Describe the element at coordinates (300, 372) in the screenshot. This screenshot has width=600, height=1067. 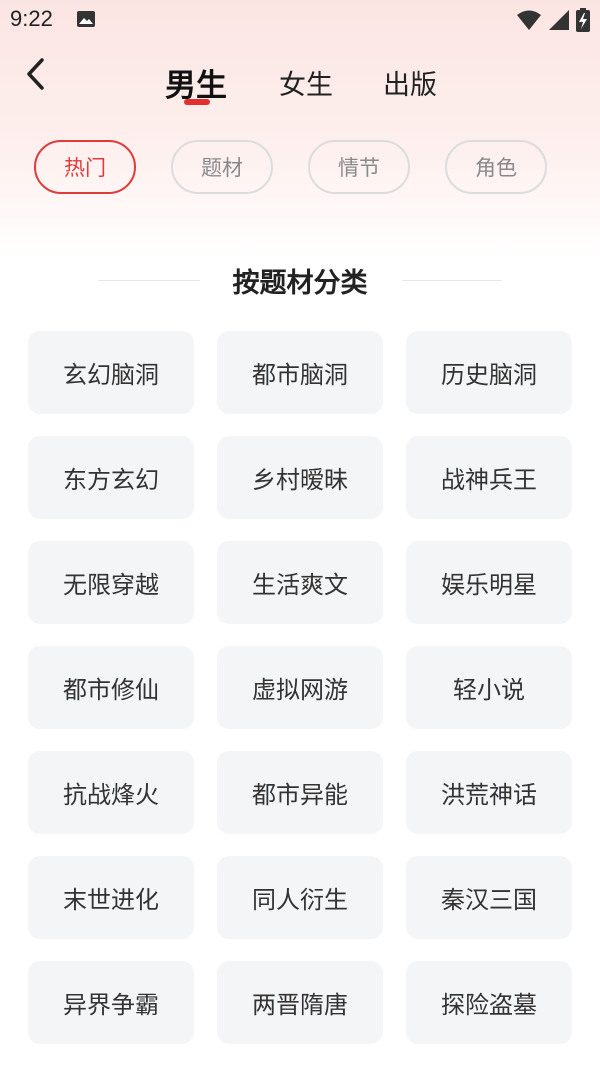
I see `category-item: 都市脑洞` at that location.